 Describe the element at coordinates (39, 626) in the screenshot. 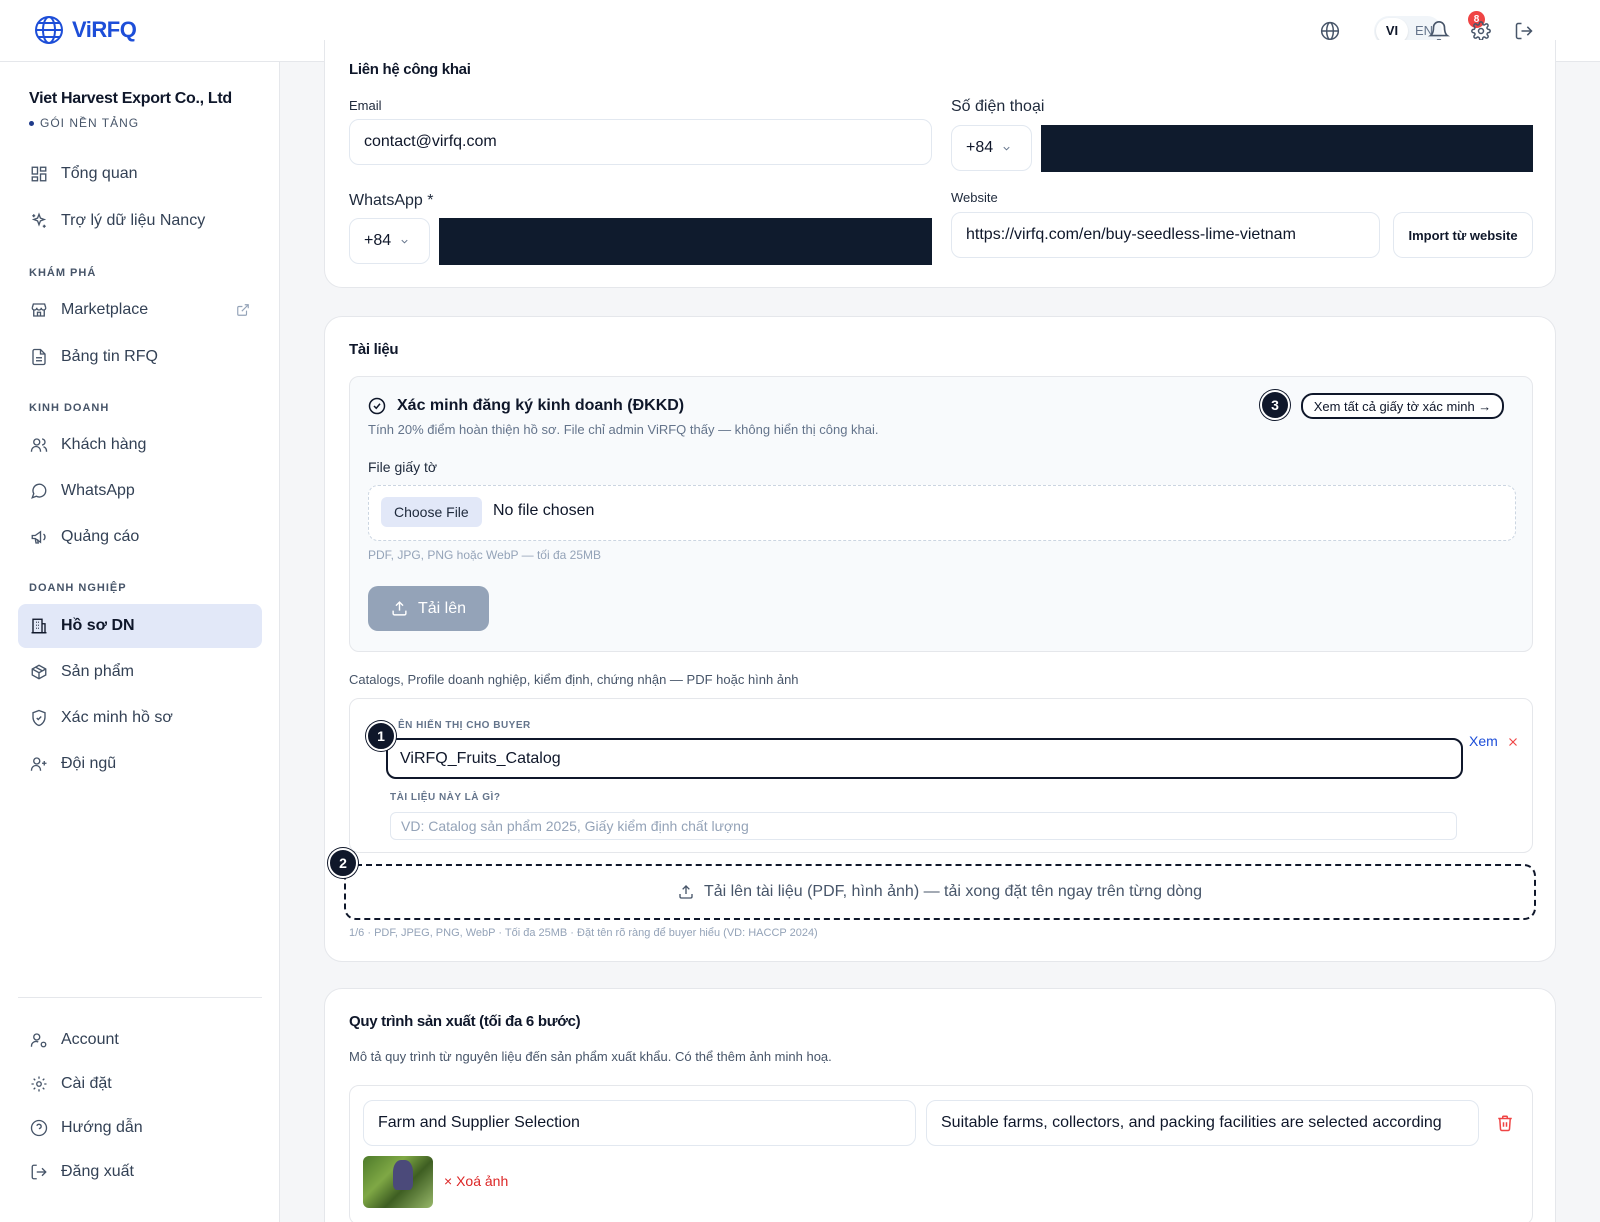

I see `building-icon` at that location.